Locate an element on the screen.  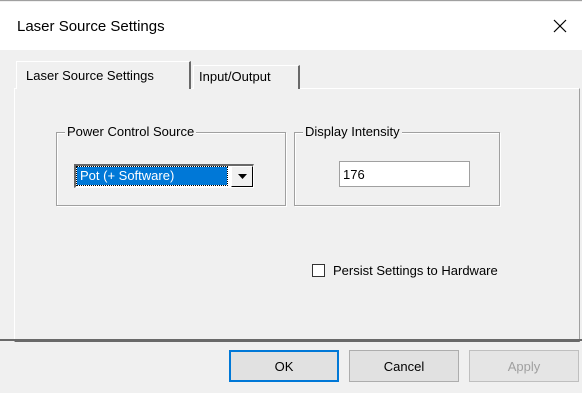
title-bar: Laser Source Settings is located at coordinates (291, 26).